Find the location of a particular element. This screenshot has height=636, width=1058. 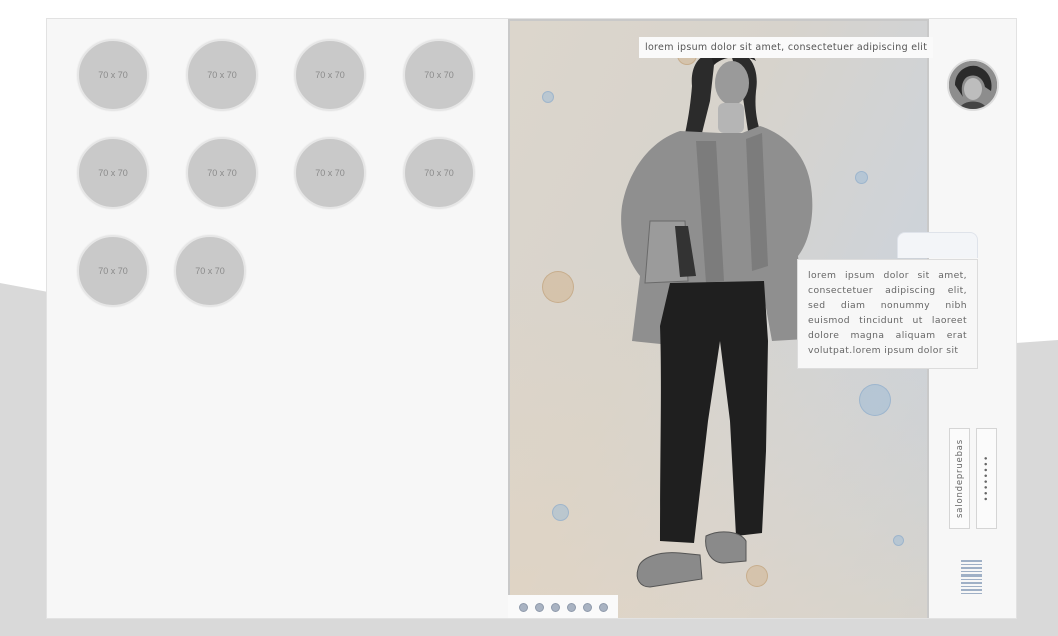

profile-avatar is located at coordinates (973, 85).